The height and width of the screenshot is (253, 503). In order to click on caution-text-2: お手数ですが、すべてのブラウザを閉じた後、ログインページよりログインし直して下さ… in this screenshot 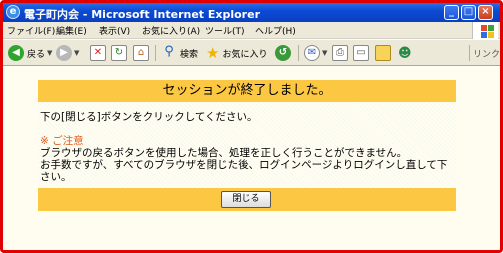, I will do `click(244, 171)`.